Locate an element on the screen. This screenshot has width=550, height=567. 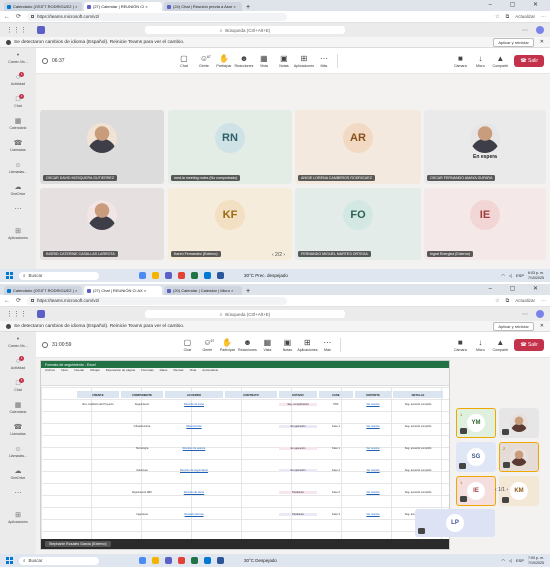
browser-tab: (24) Chat | Reunión previa a Asor × is located at coordinates (203, 6).